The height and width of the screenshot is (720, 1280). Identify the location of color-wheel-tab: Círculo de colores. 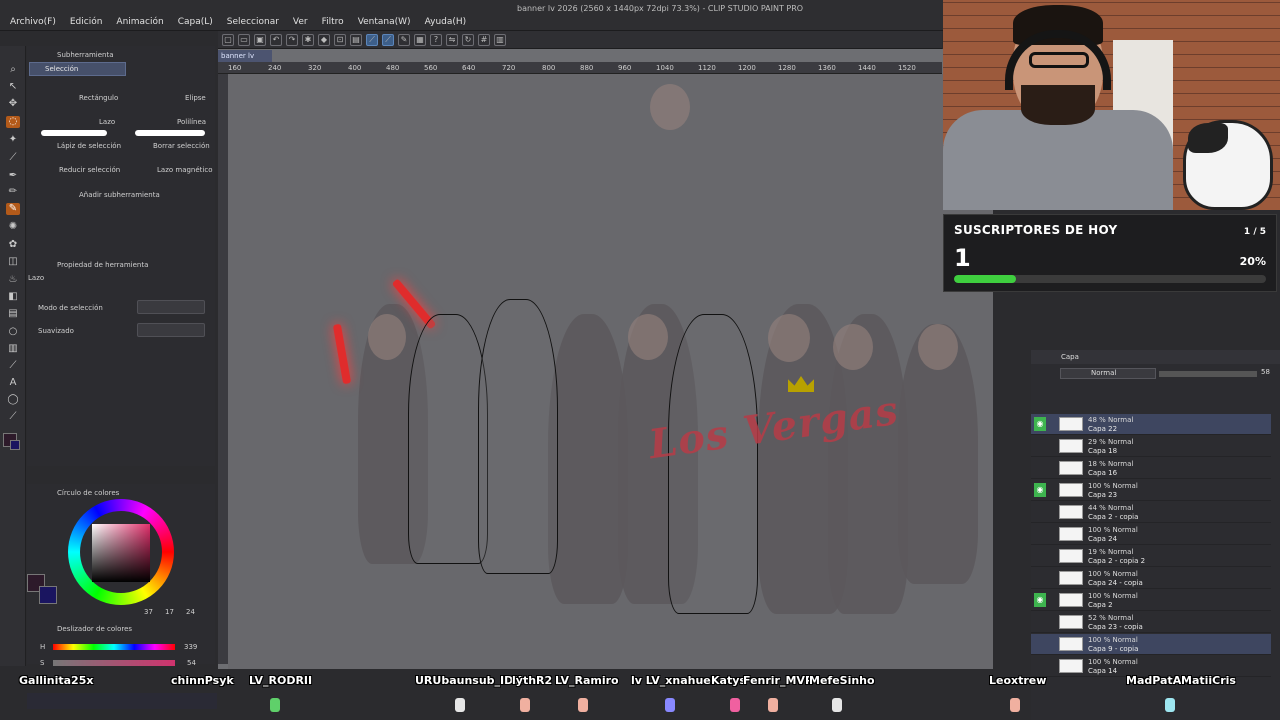
(88, 493).